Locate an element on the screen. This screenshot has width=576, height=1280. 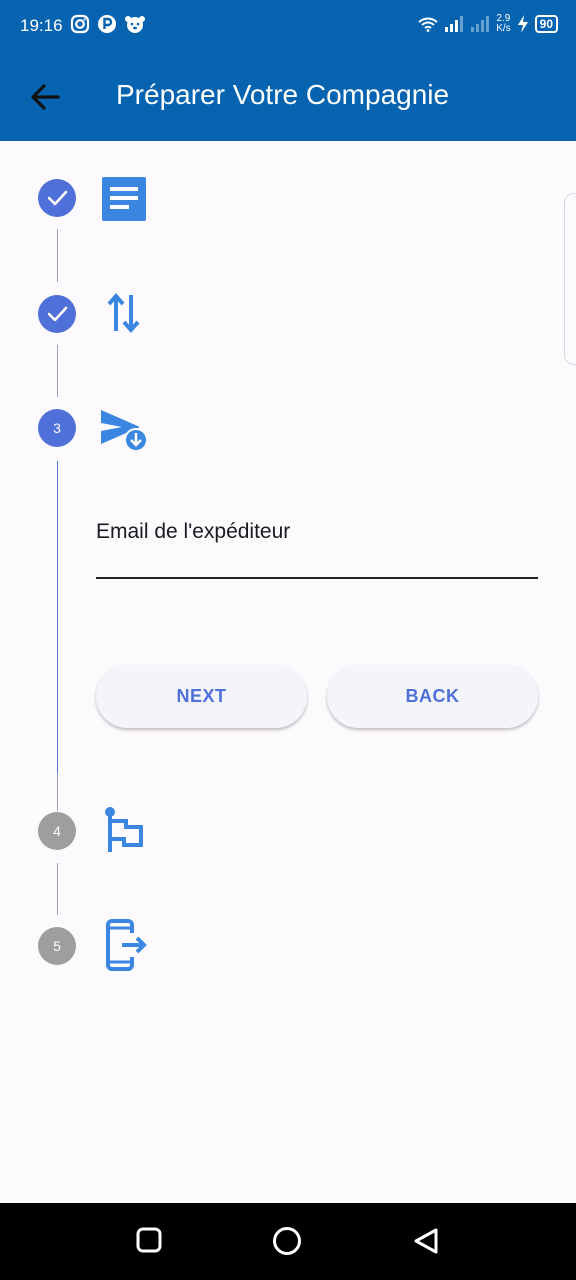
page-title: Préparer Votre Compagnie is located at coordinates (283, 94).